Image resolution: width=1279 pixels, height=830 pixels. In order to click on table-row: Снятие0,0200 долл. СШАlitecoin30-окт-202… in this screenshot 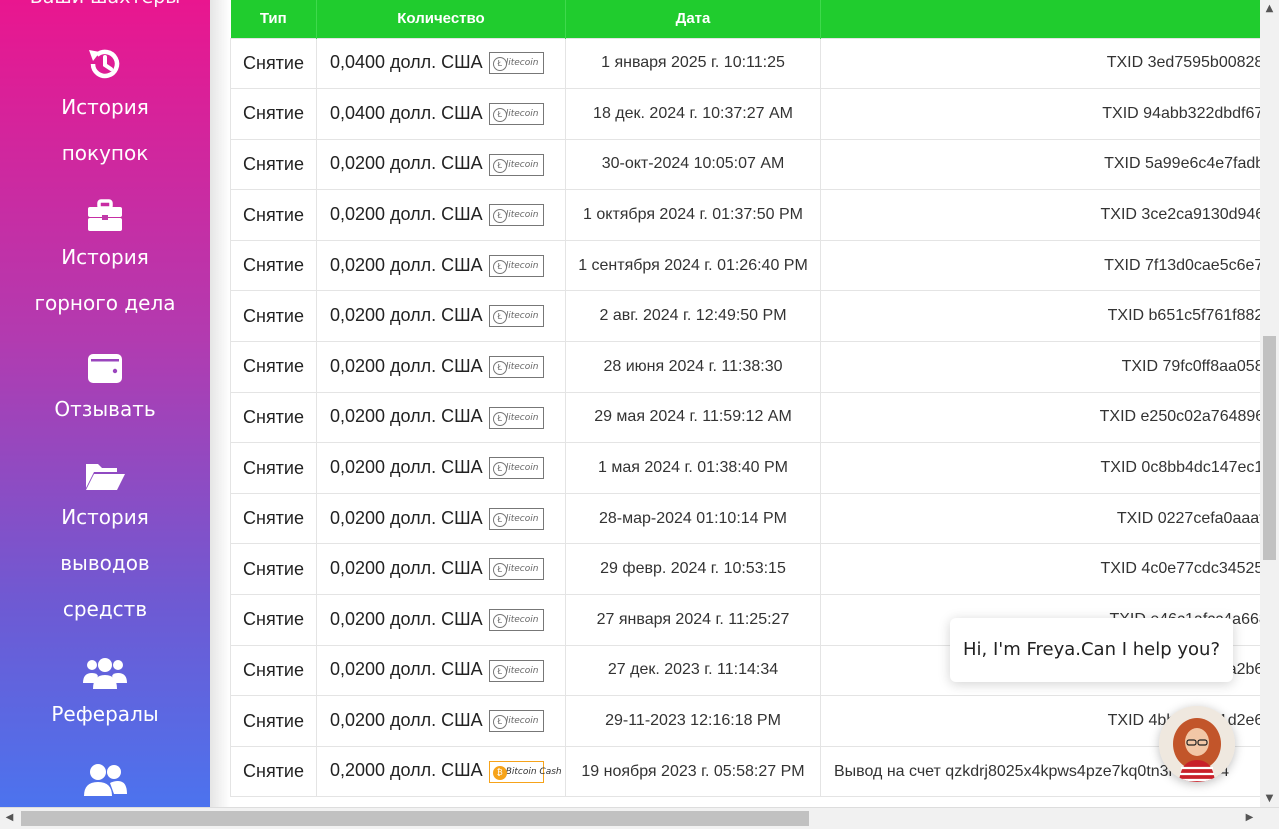, I will do `click(745, 164)`.